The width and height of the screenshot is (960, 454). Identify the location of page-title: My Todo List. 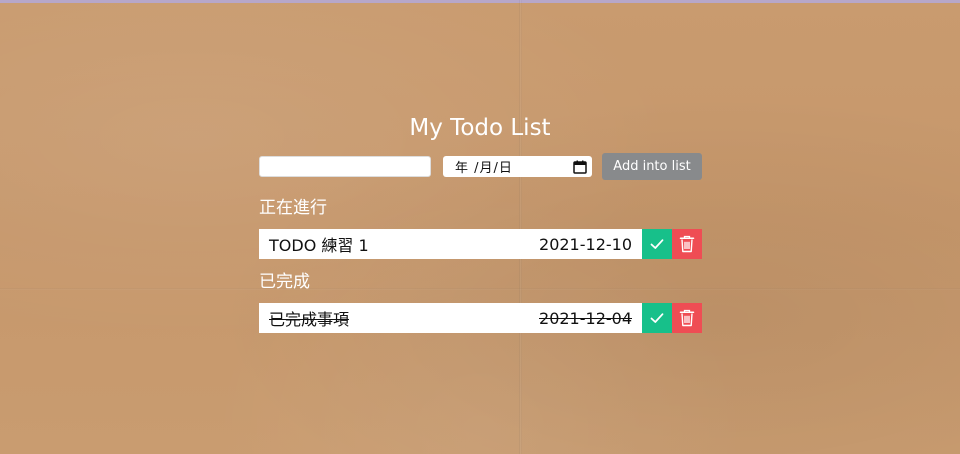
(480, 128).